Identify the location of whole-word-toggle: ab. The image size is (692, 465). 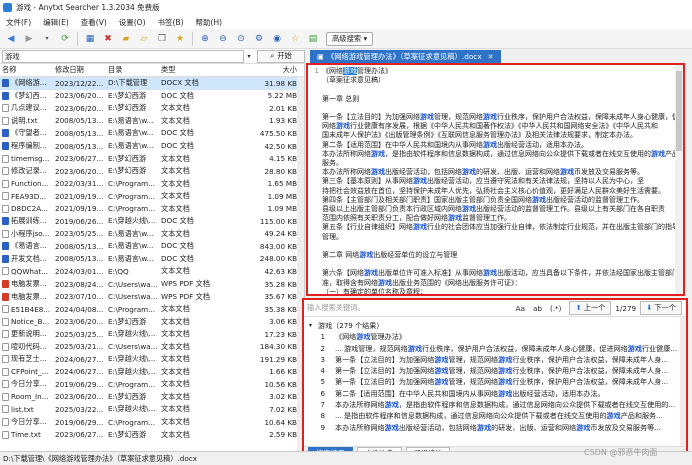
(537, 308).